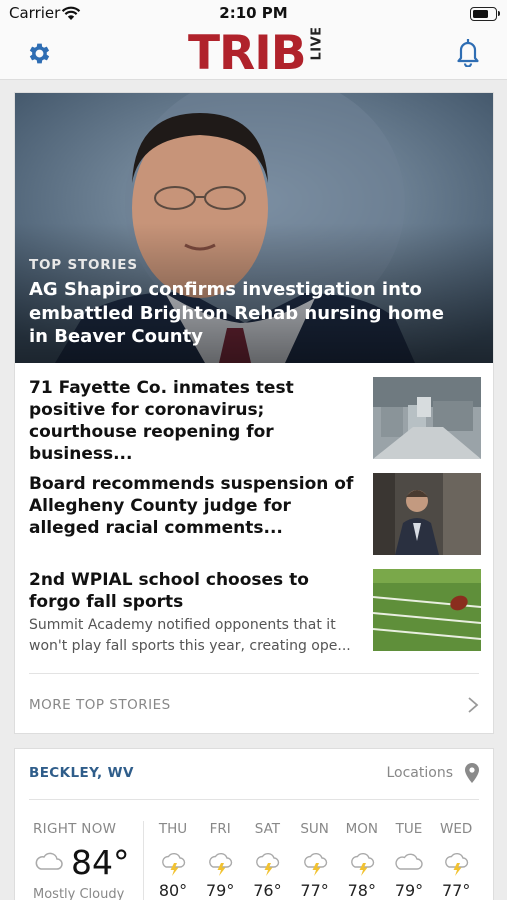 The width and height of the screenshot is (507, 900). Describe the element at coordinates (456, 829) in the screenshot. I see `forecast-day-name: WED` at that location.